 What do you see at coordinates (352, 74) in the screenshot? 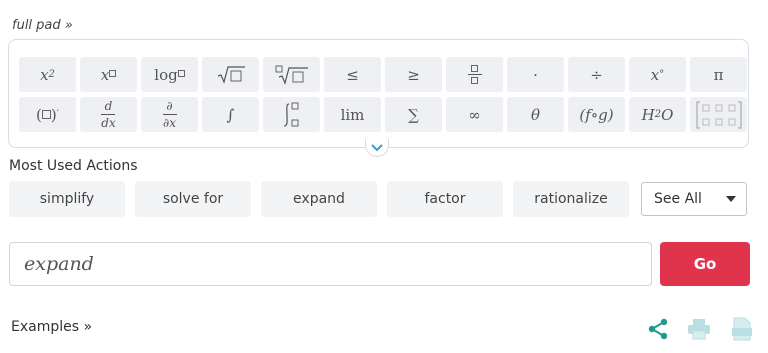
I see `key-less-equal: ≤` at bounding box center [352, 74].